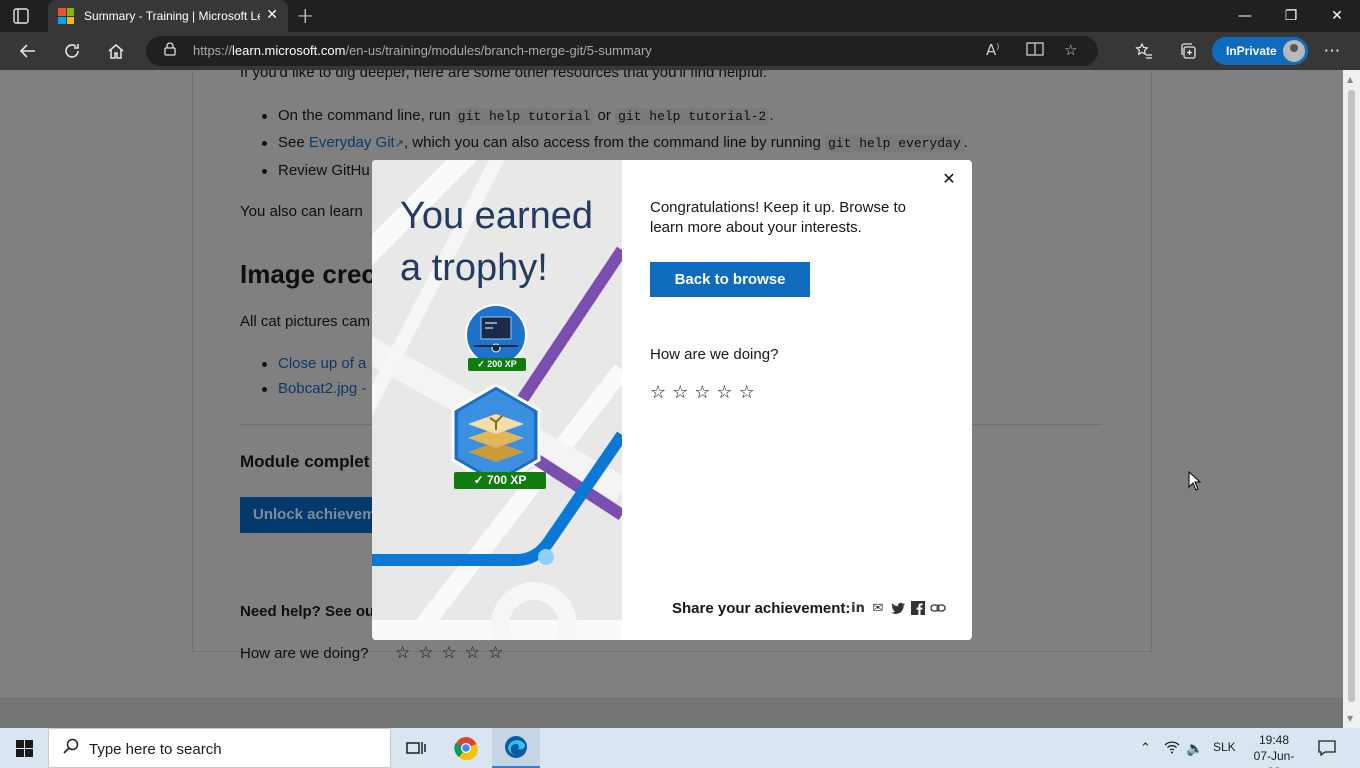 The width and height of the screenshot is (1360, 768). I want to click on modal-rating-stars: ☆ ☆ ☆ ☆ ☆, so click(702, 392).